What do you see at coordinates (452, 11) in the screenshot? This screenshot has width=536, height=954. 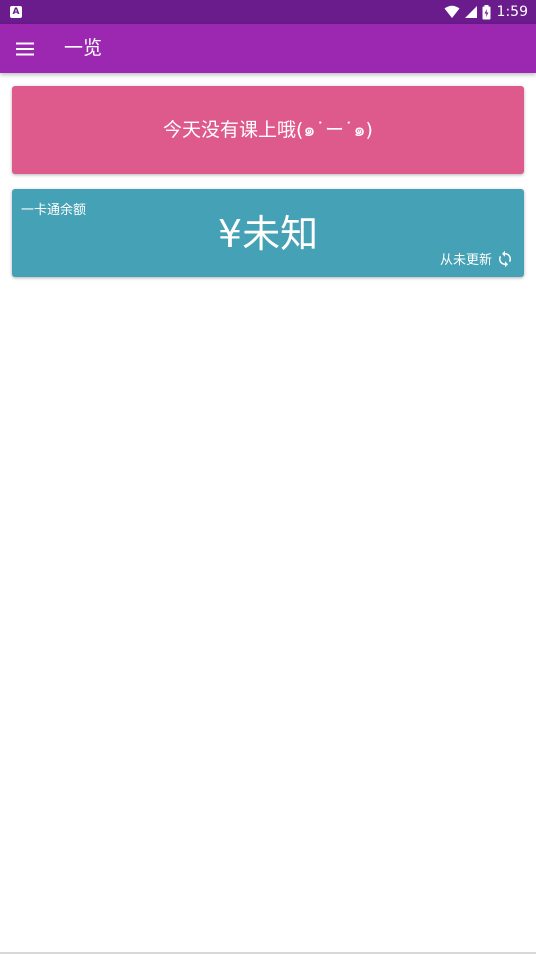 I see `wifi-icon` at bounding box center [452, 11].